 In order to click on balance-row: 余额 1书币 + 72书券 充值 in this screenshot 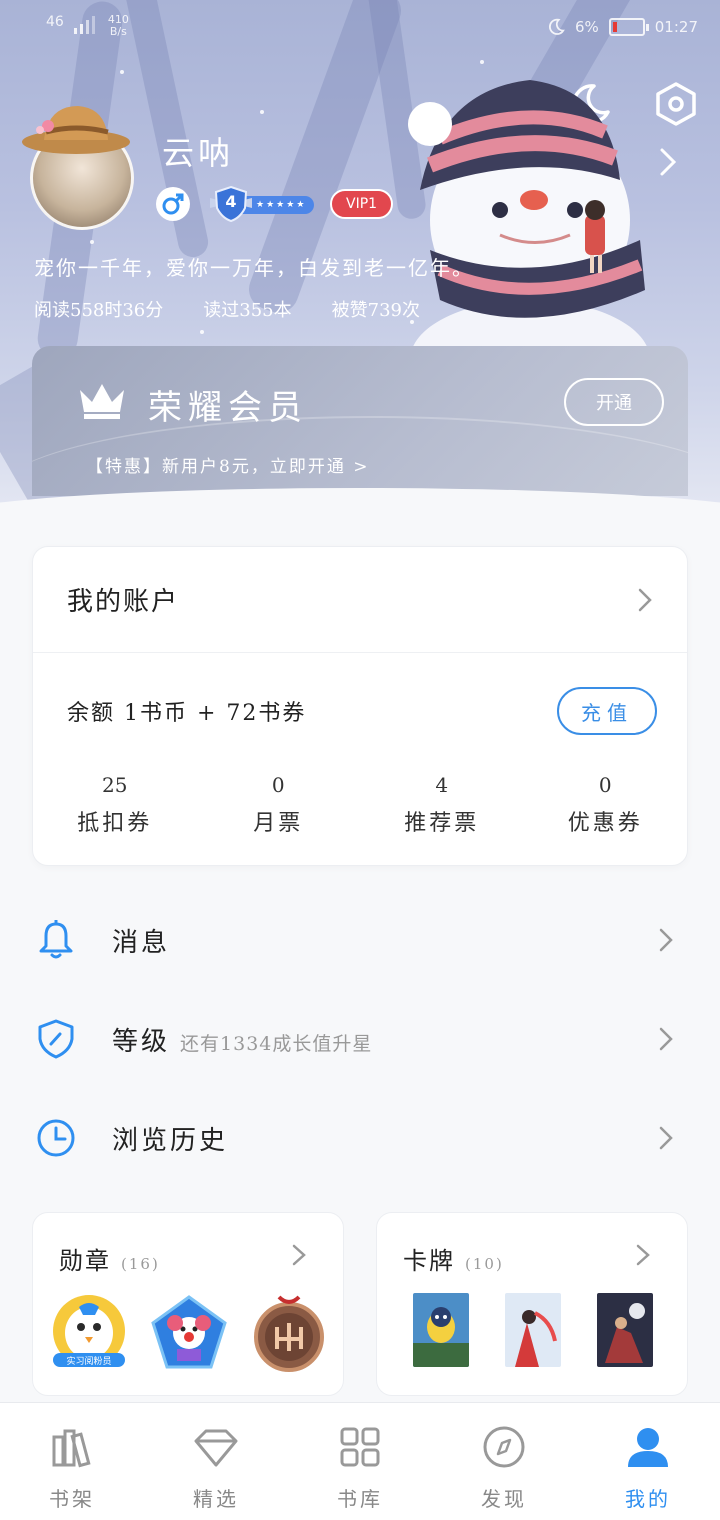, I will do `click(362, 711)`.